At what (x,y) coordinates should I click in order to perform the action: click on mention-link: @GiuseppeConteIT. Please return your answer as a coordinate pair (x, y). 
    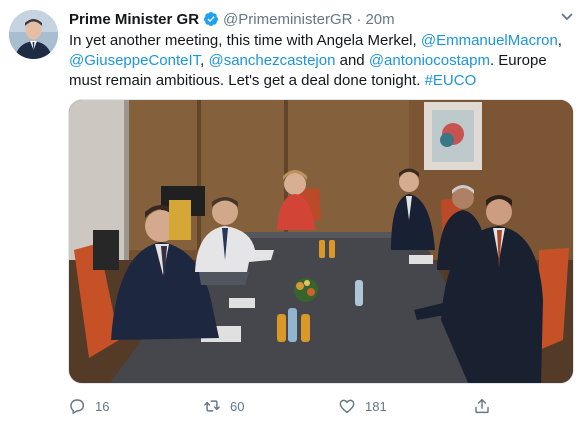
    Looking at the image, I should click on (134, 60).